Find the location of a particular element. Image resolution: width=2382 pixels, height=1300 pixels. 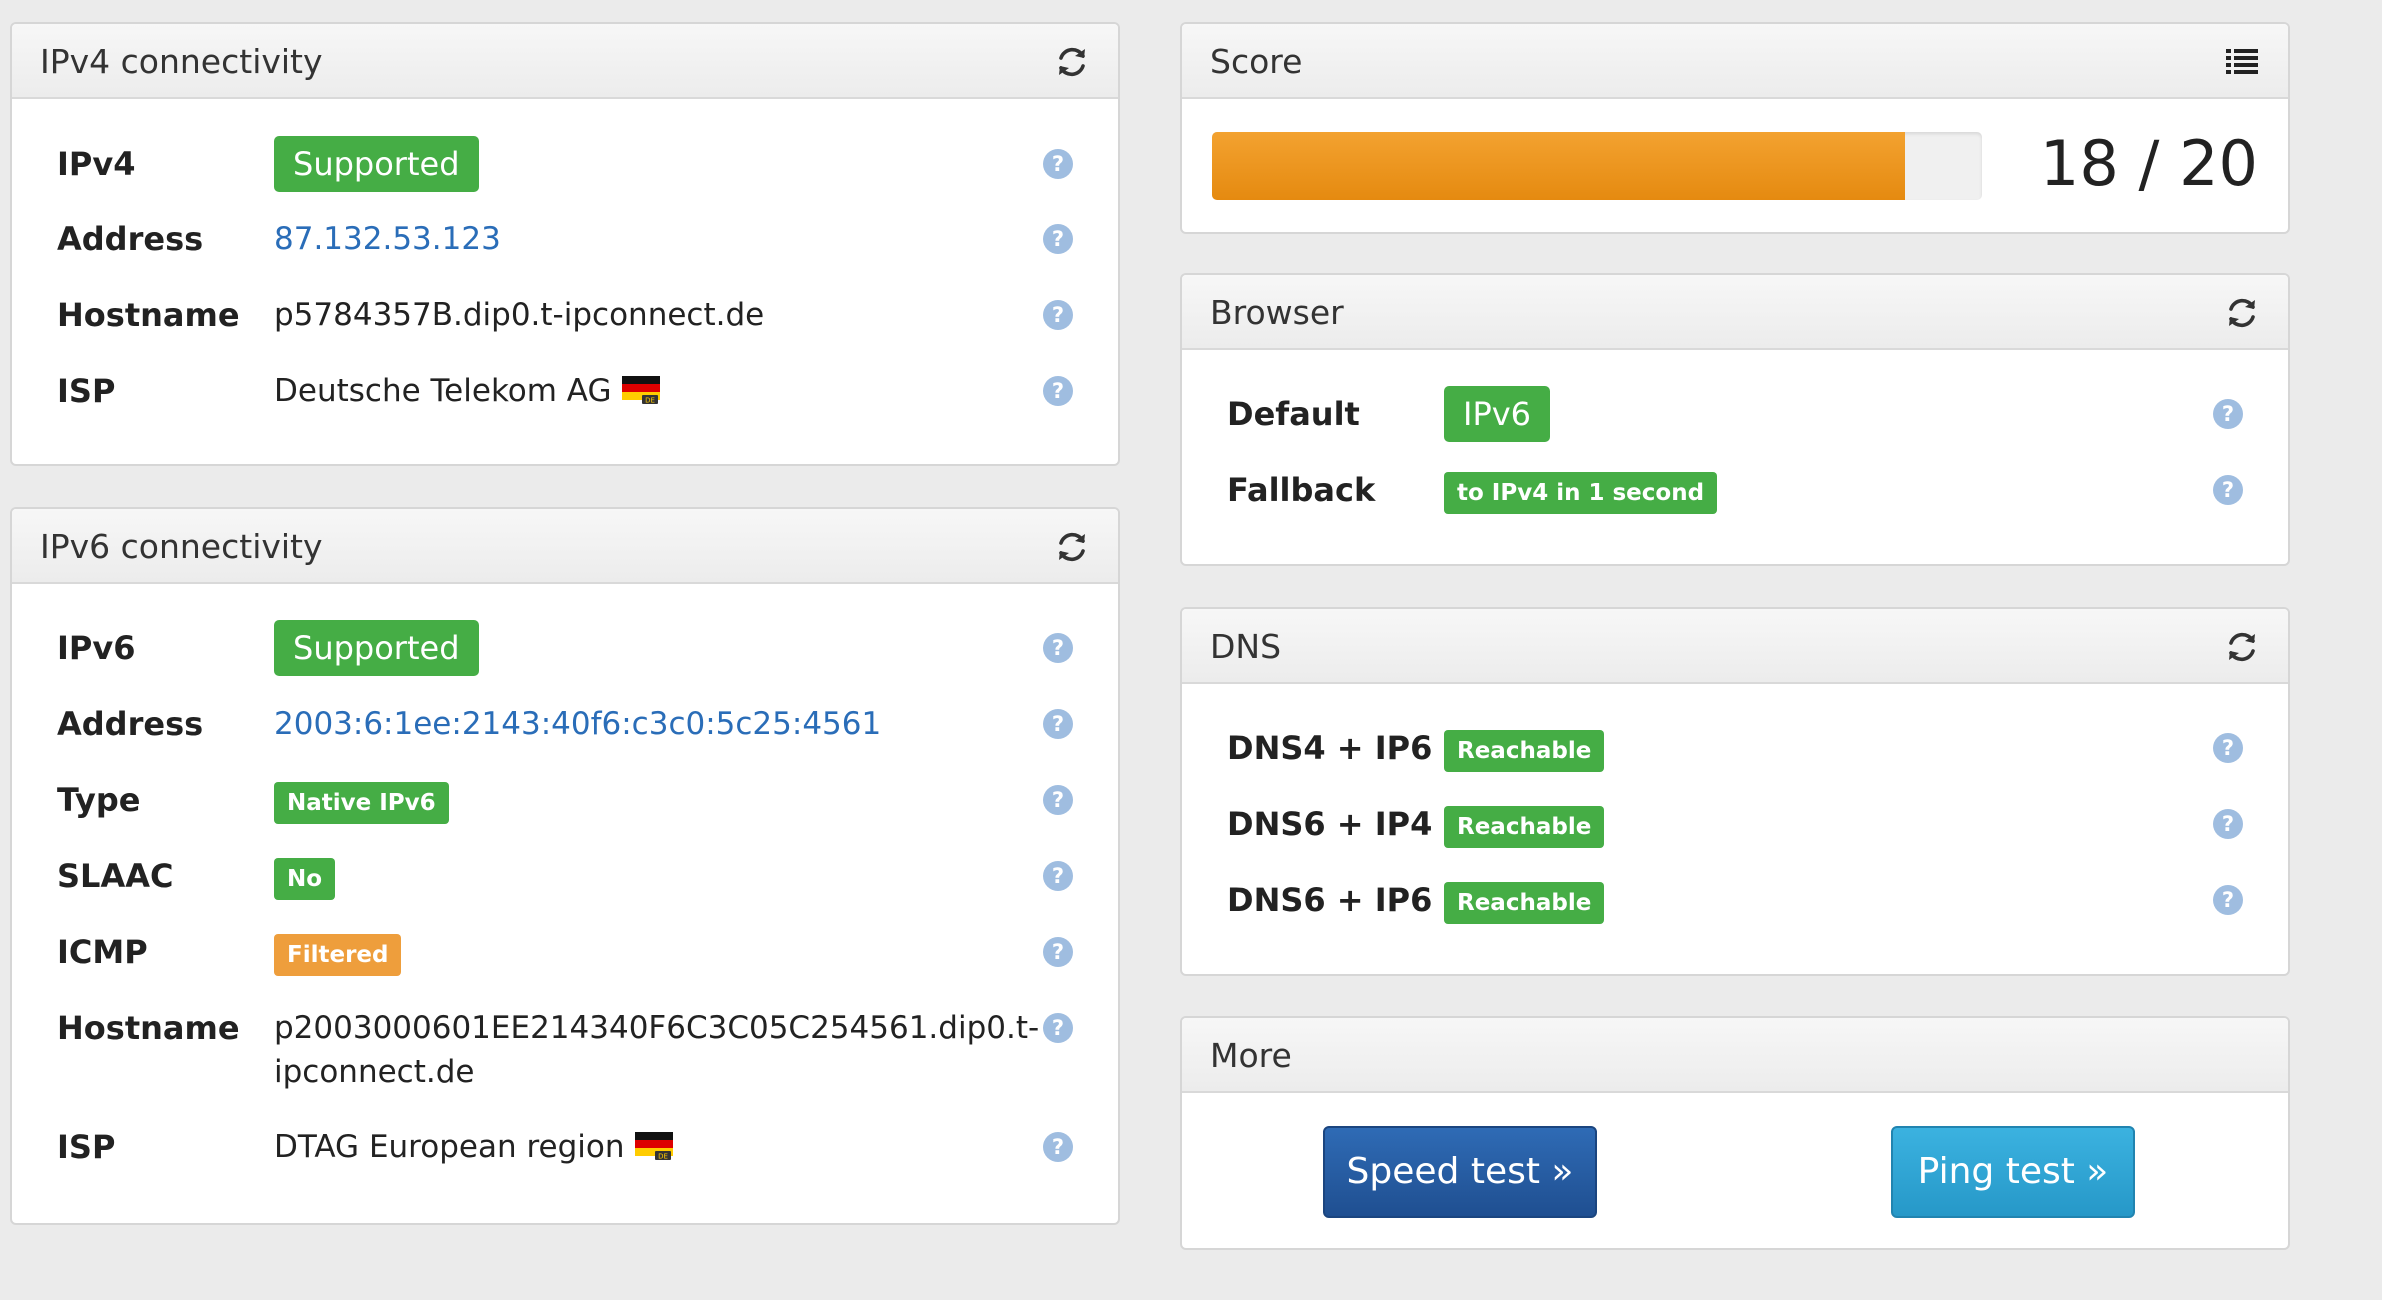

ipv6-panel-header: IPv6 connectivity is located at coordinates (565, 546).